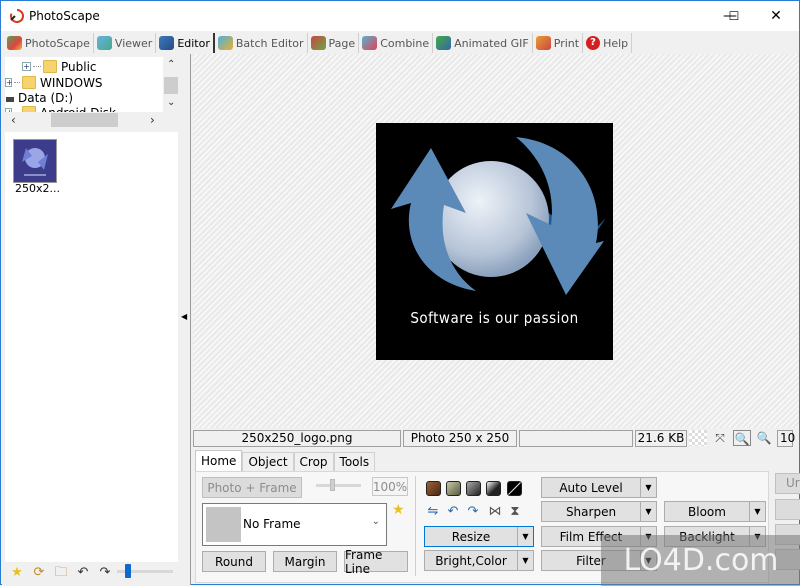 This screenshot has width=800, height=586. What do you see at coordinates (17, 16) in the screenshot?
I see `photoscape-logo-icon` at bounding box center [17, 16].